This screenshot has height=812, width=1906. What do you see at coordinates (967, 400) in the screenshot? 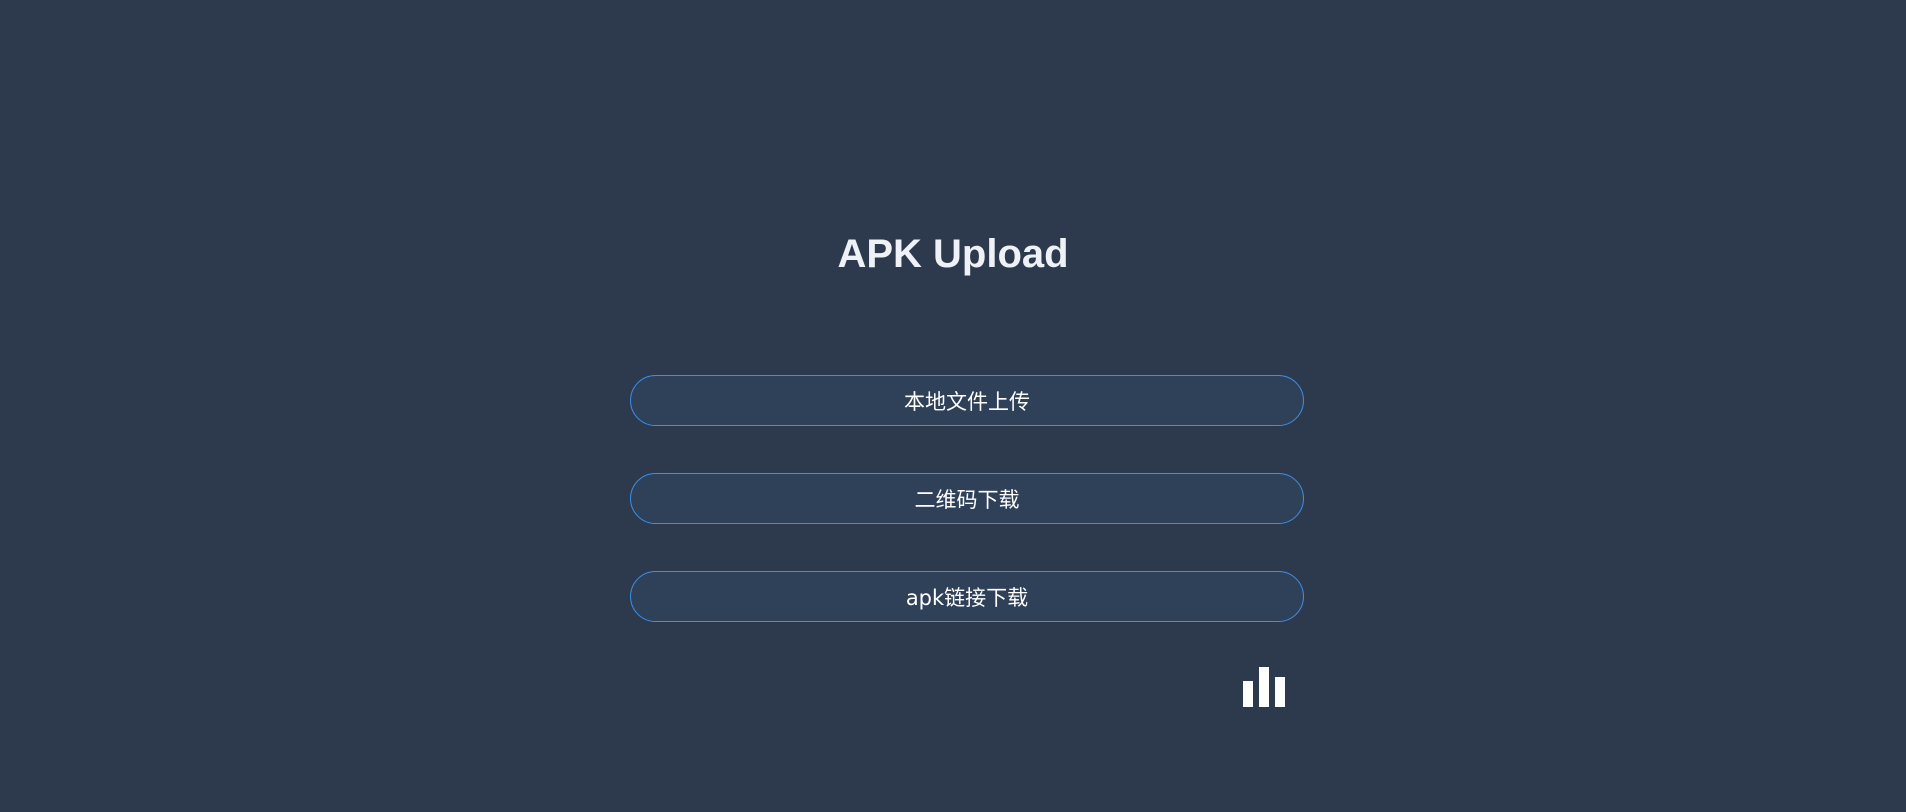
I see `local-file-upload-button: 本地文件上传` at bounding box center [967, 400].